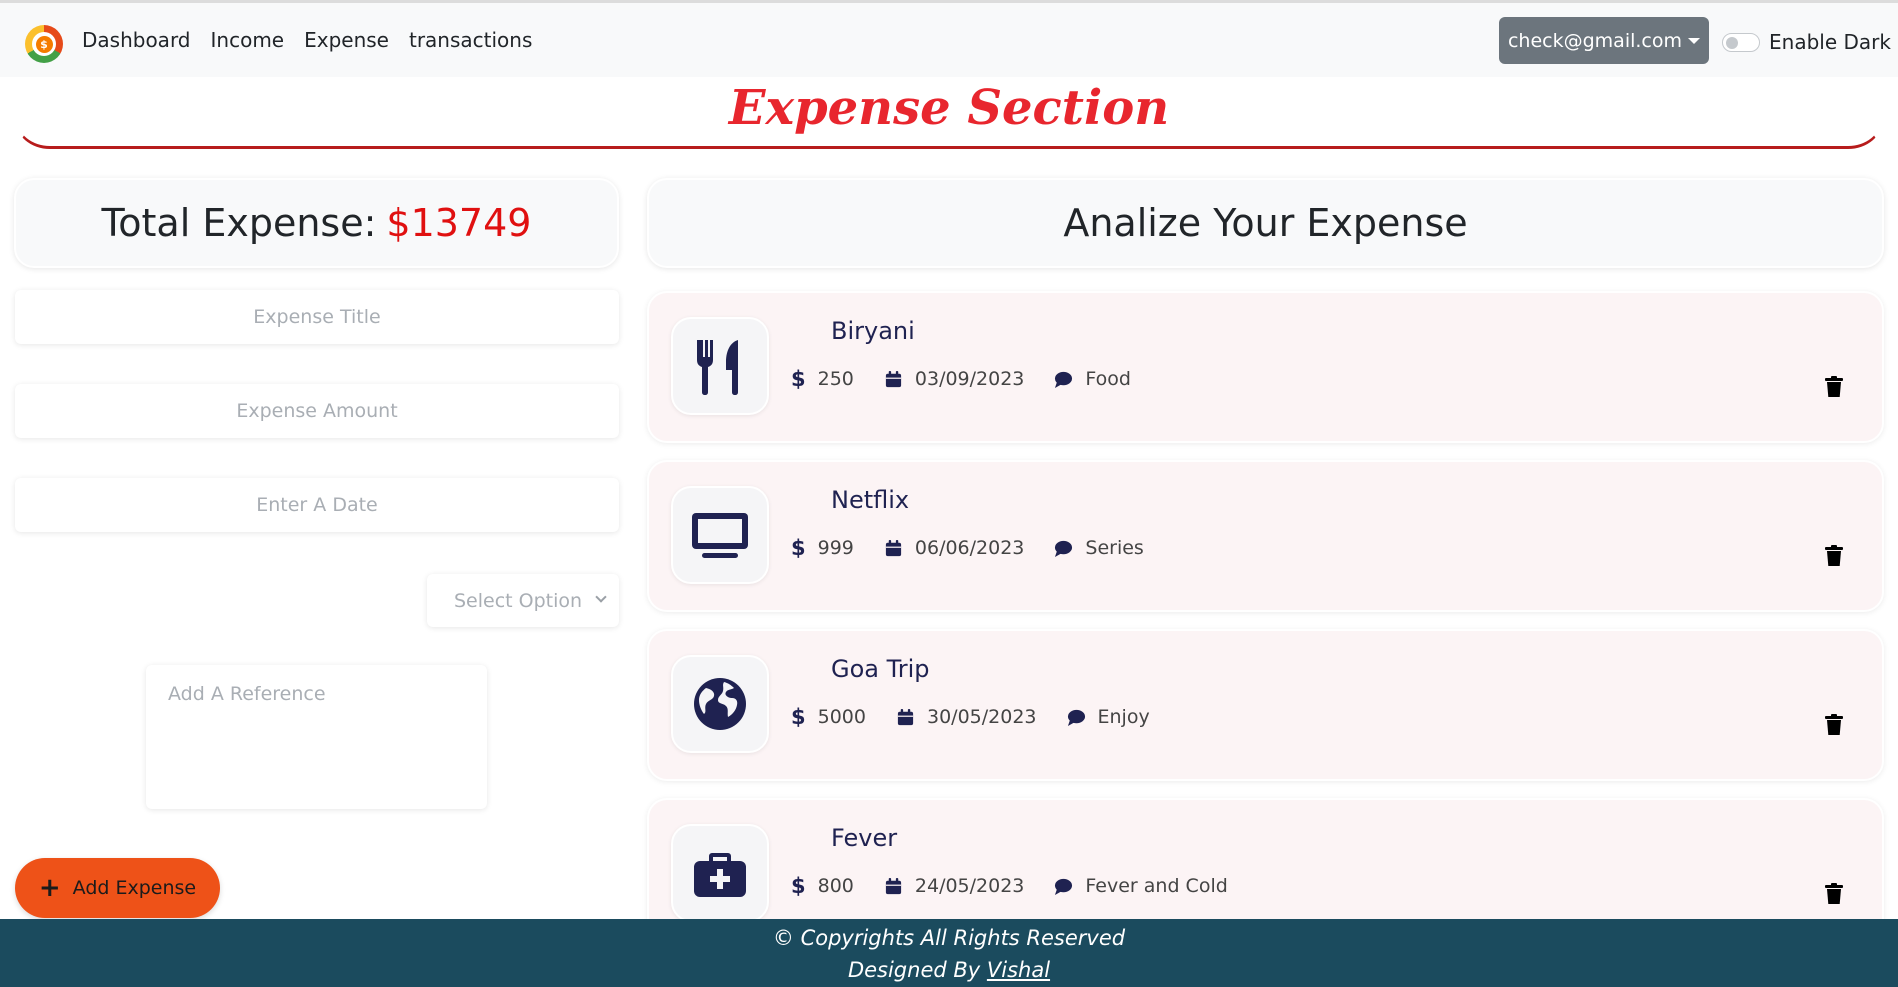  Describe the element at coordinates (601, 597) in the screenshot. I see `chevron-down-icon` at that location.